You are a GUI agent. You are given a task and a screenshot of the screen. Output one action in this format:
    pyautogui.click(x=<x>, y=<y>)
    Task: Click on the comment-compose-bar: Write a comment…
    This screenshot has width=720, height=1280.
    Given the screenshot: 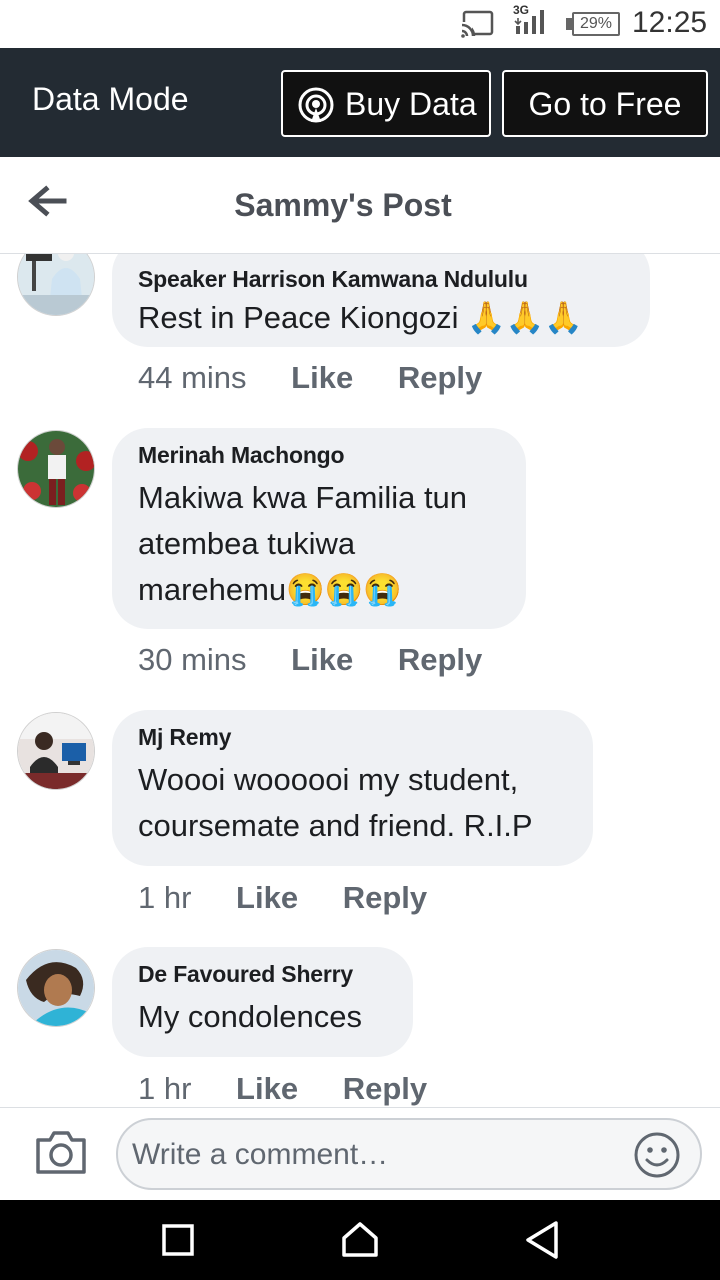 What is the action you would take?
    pyautogui.click(x=360, y=1153)
    